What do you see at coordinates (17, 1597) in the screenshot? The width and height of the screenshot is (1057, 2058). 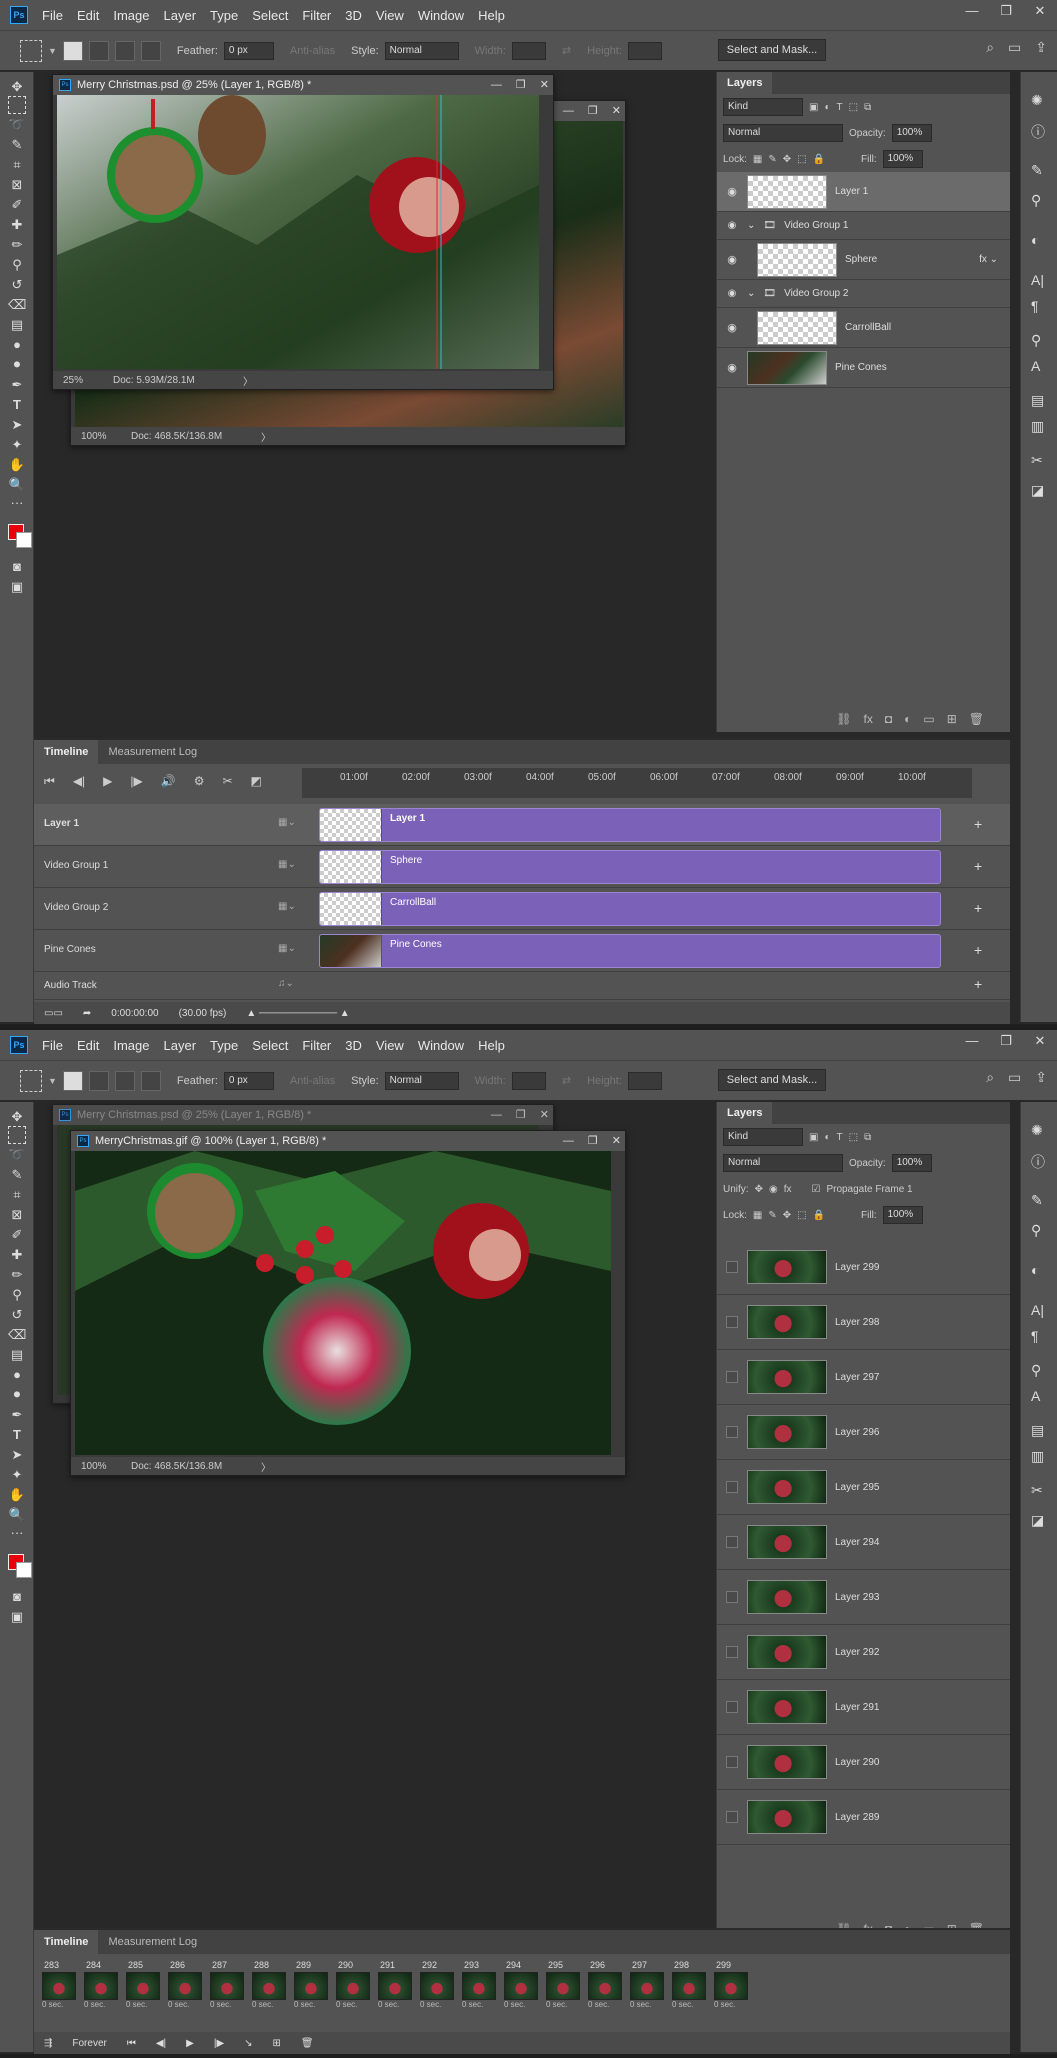 I see `quick-mask-icon: ◙` at bounding box center [17, 1597].